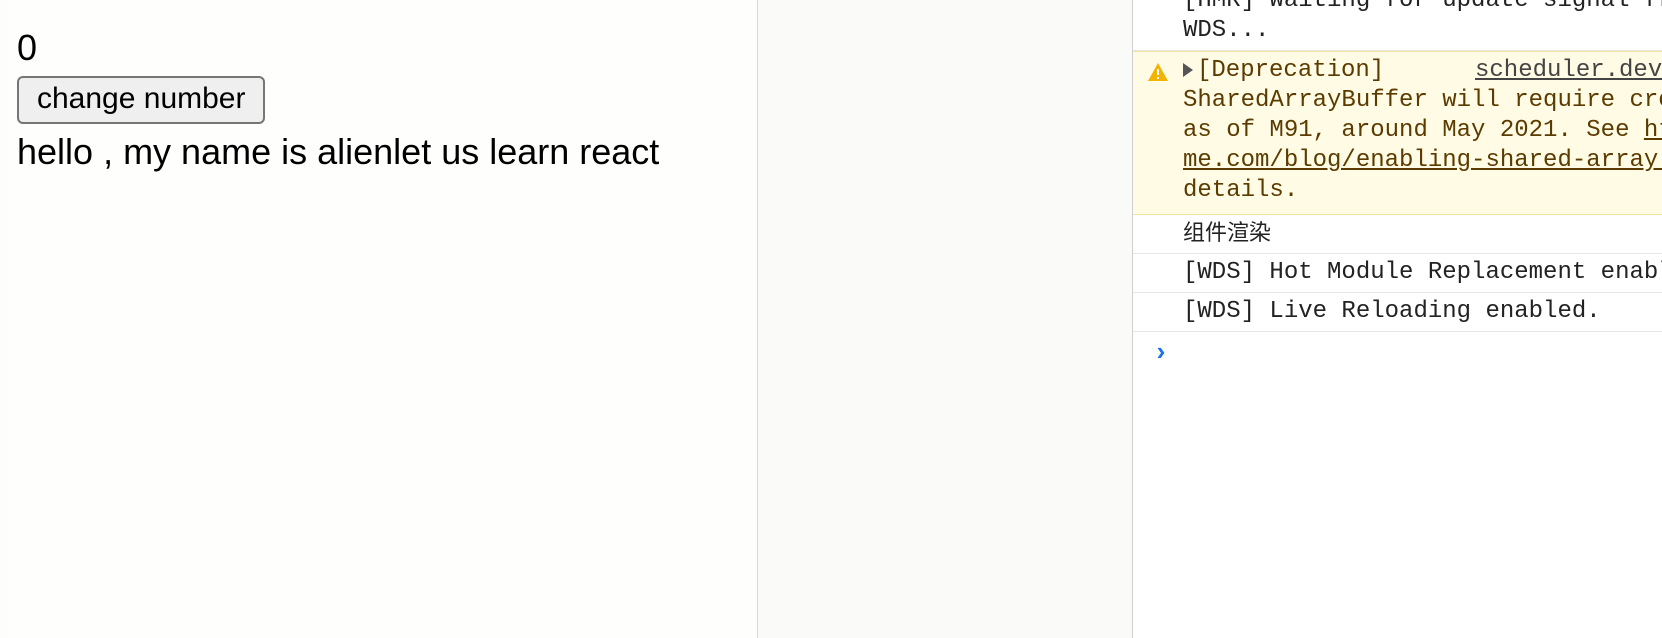  I want to click on console-log-live-reload: [WDS] Live Reloading enabled., so click(1397, 312).